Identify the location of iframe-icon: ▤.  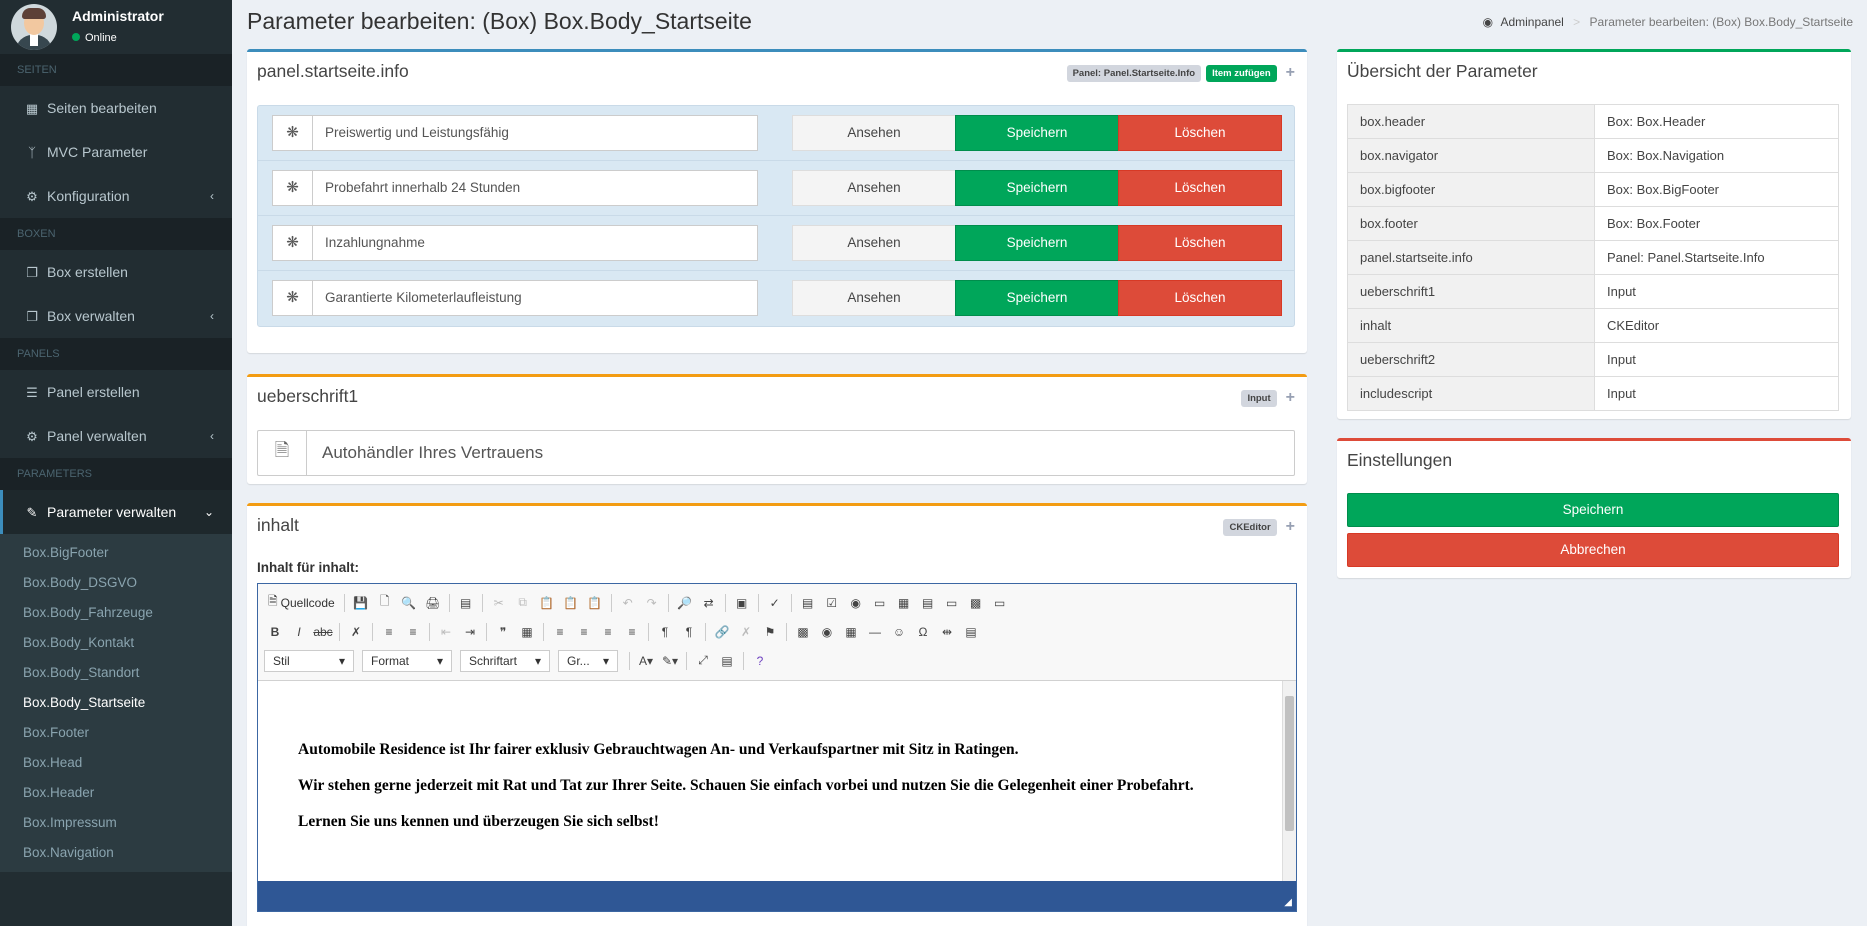
(971, 632).